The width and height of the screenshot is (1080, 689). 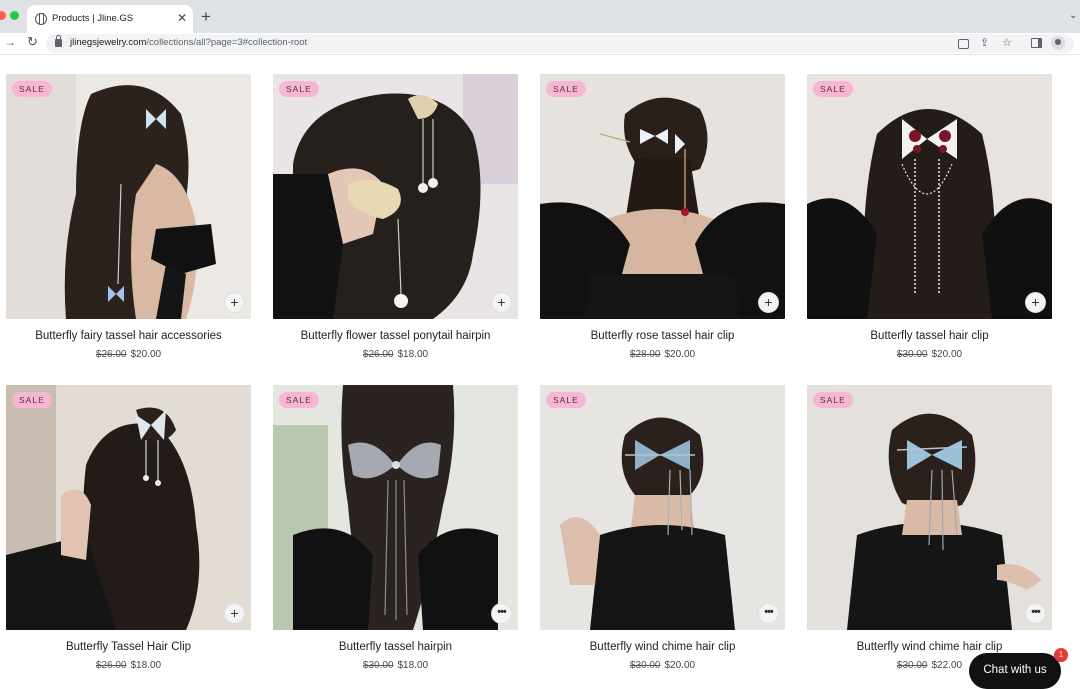 What do you see at coordinates (41, 19) in the screenshot?
I see `globe-icon` at bounding box center [41, 19].